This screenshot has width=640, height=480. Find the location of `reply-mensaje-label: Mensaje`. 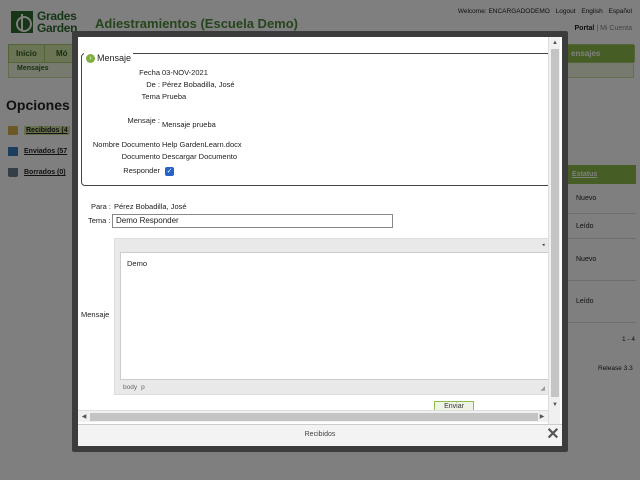

reply-mensaje-label: Mensaje is located at coordinates (95, 314).